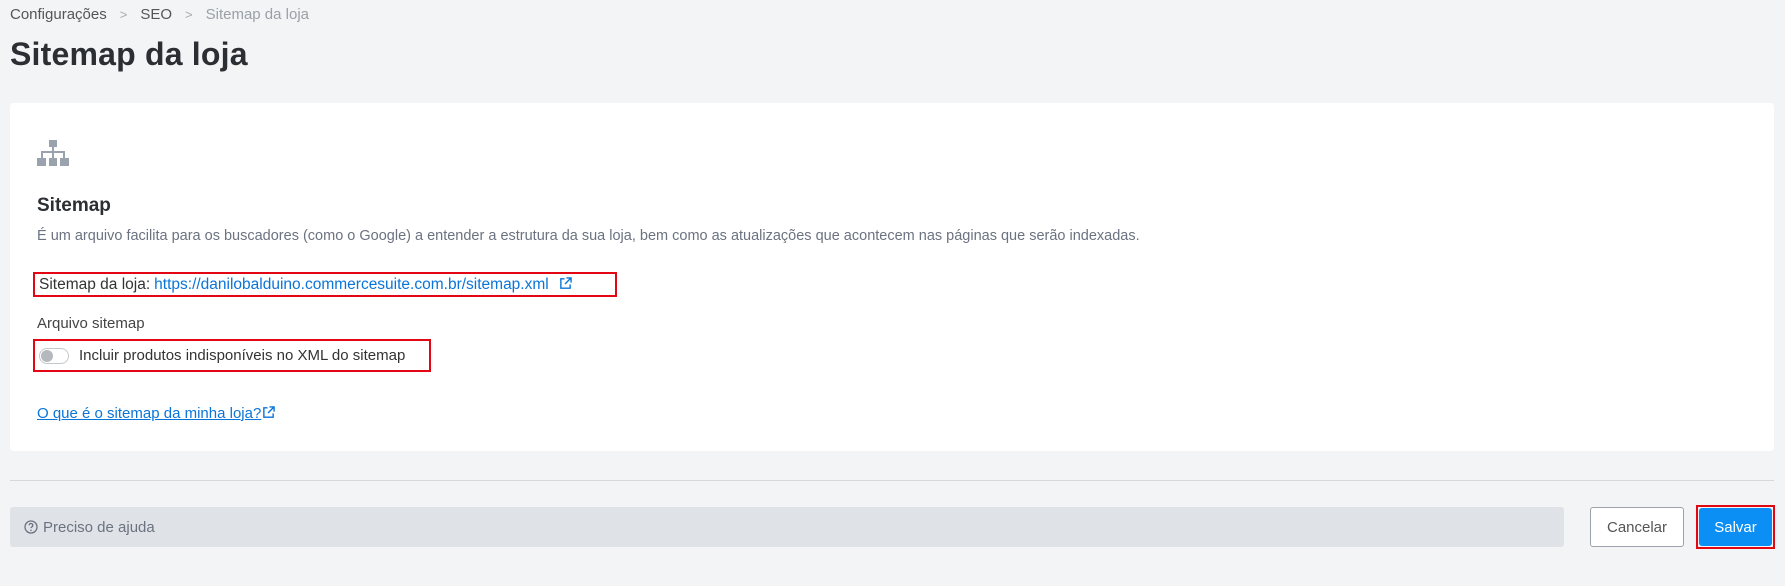 This screenshot has height=586, width=1785. I want to click on sitemap-url-label: Sitemap da loja:, so click(95, 284).